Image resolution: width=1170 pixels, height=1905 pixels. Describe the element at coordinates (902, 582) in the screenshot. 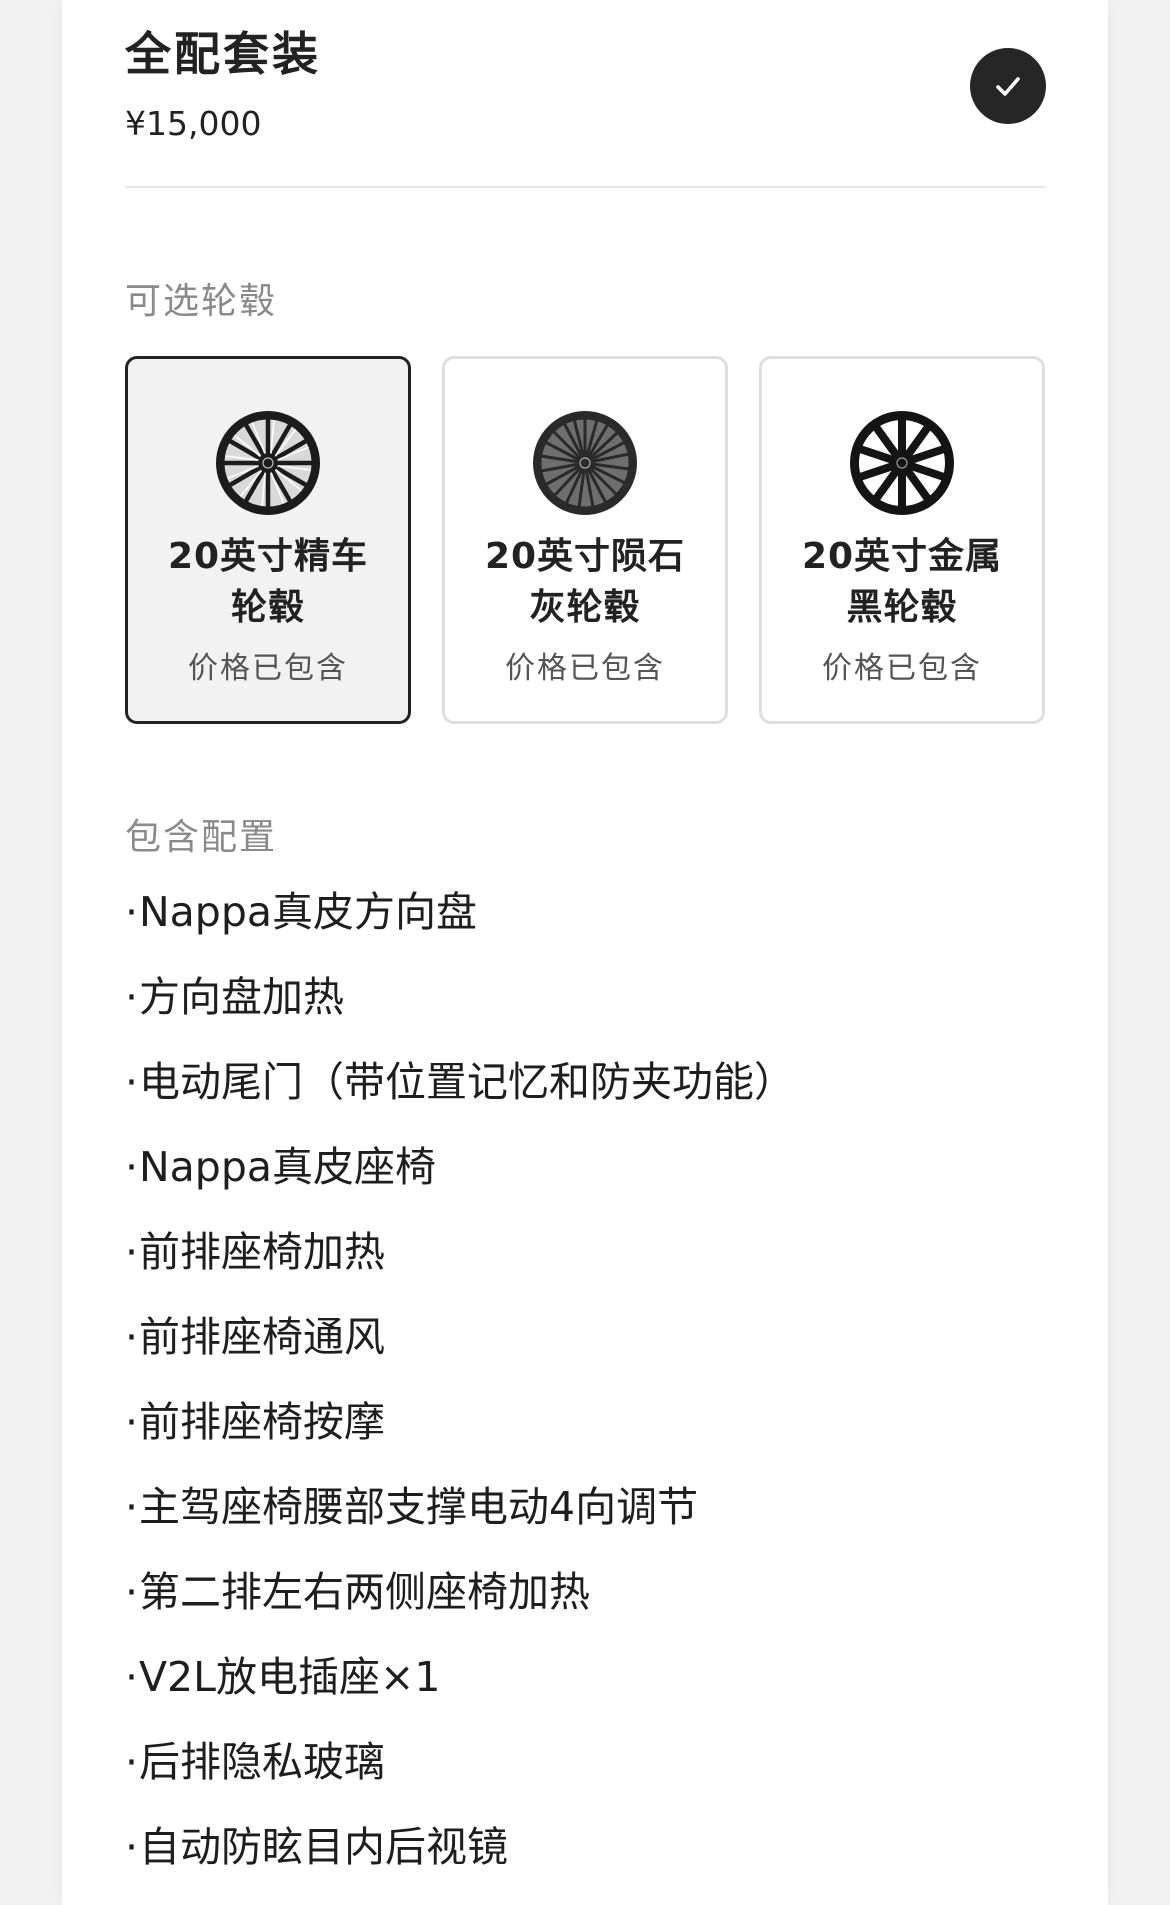

I see `wheel-name: 20英寸金属黑轮毂` at that location.